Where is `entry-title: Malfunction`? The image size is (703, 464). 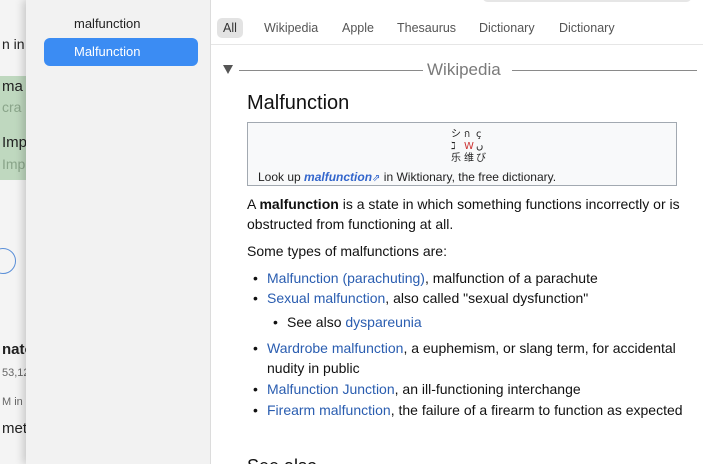
entry-title: Malfunction is located at coordinates (298, 103).